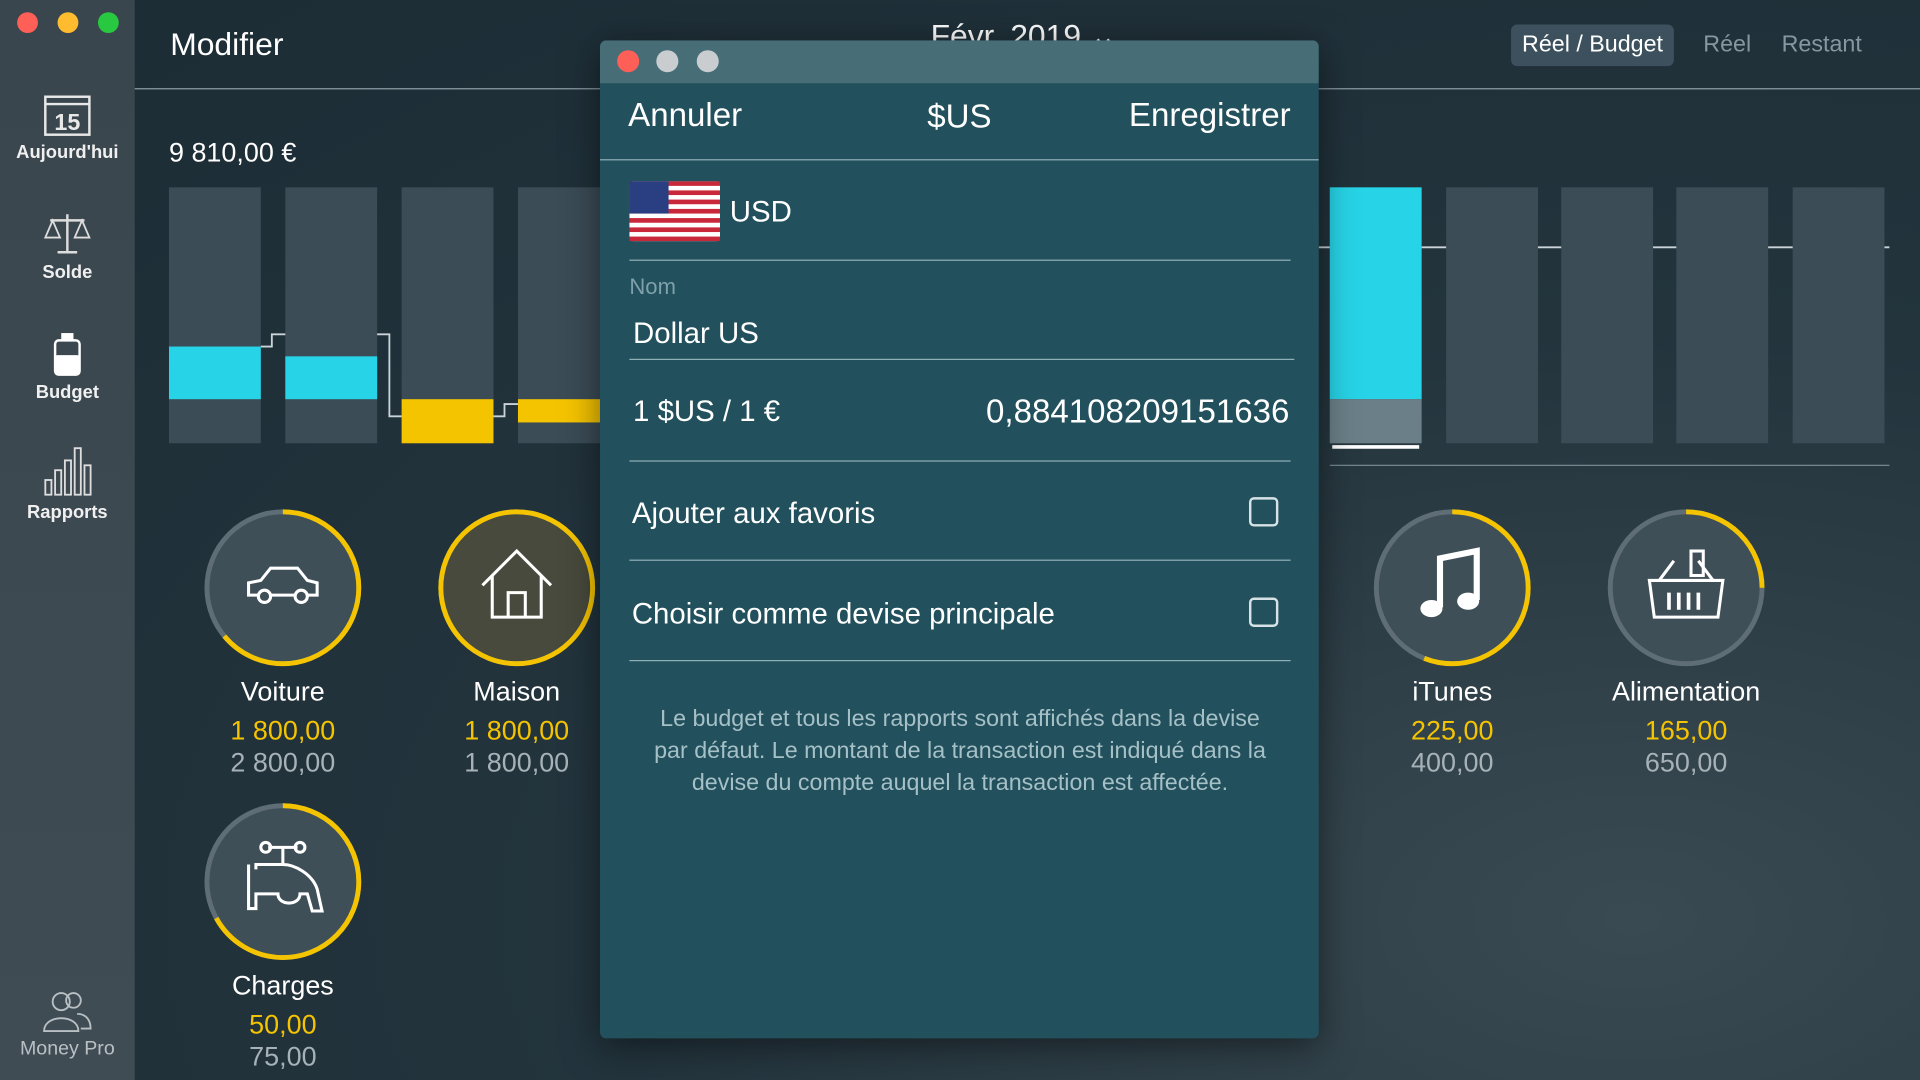 The height and width of the screenshot is (1080, 1920). I want to click on sidebar-item-label: Rapports, so click(67, 512).